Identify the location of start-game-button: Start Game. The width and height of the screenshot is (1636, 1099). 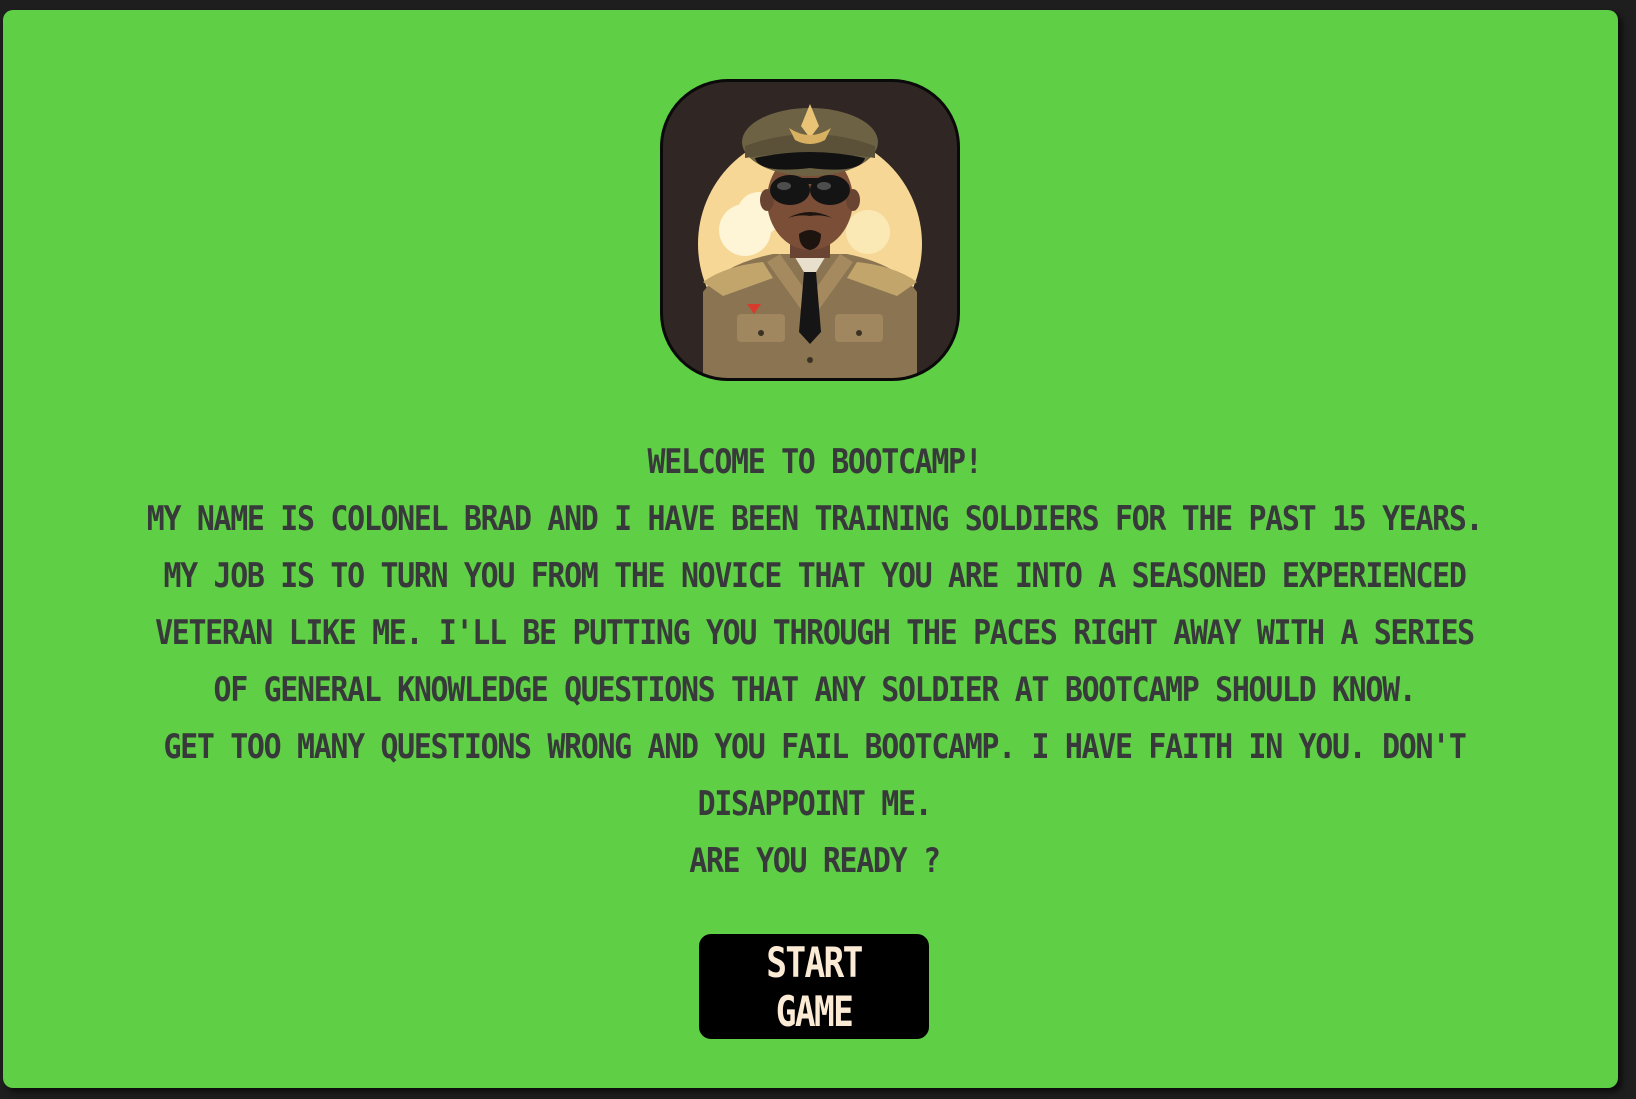
(814, 986).